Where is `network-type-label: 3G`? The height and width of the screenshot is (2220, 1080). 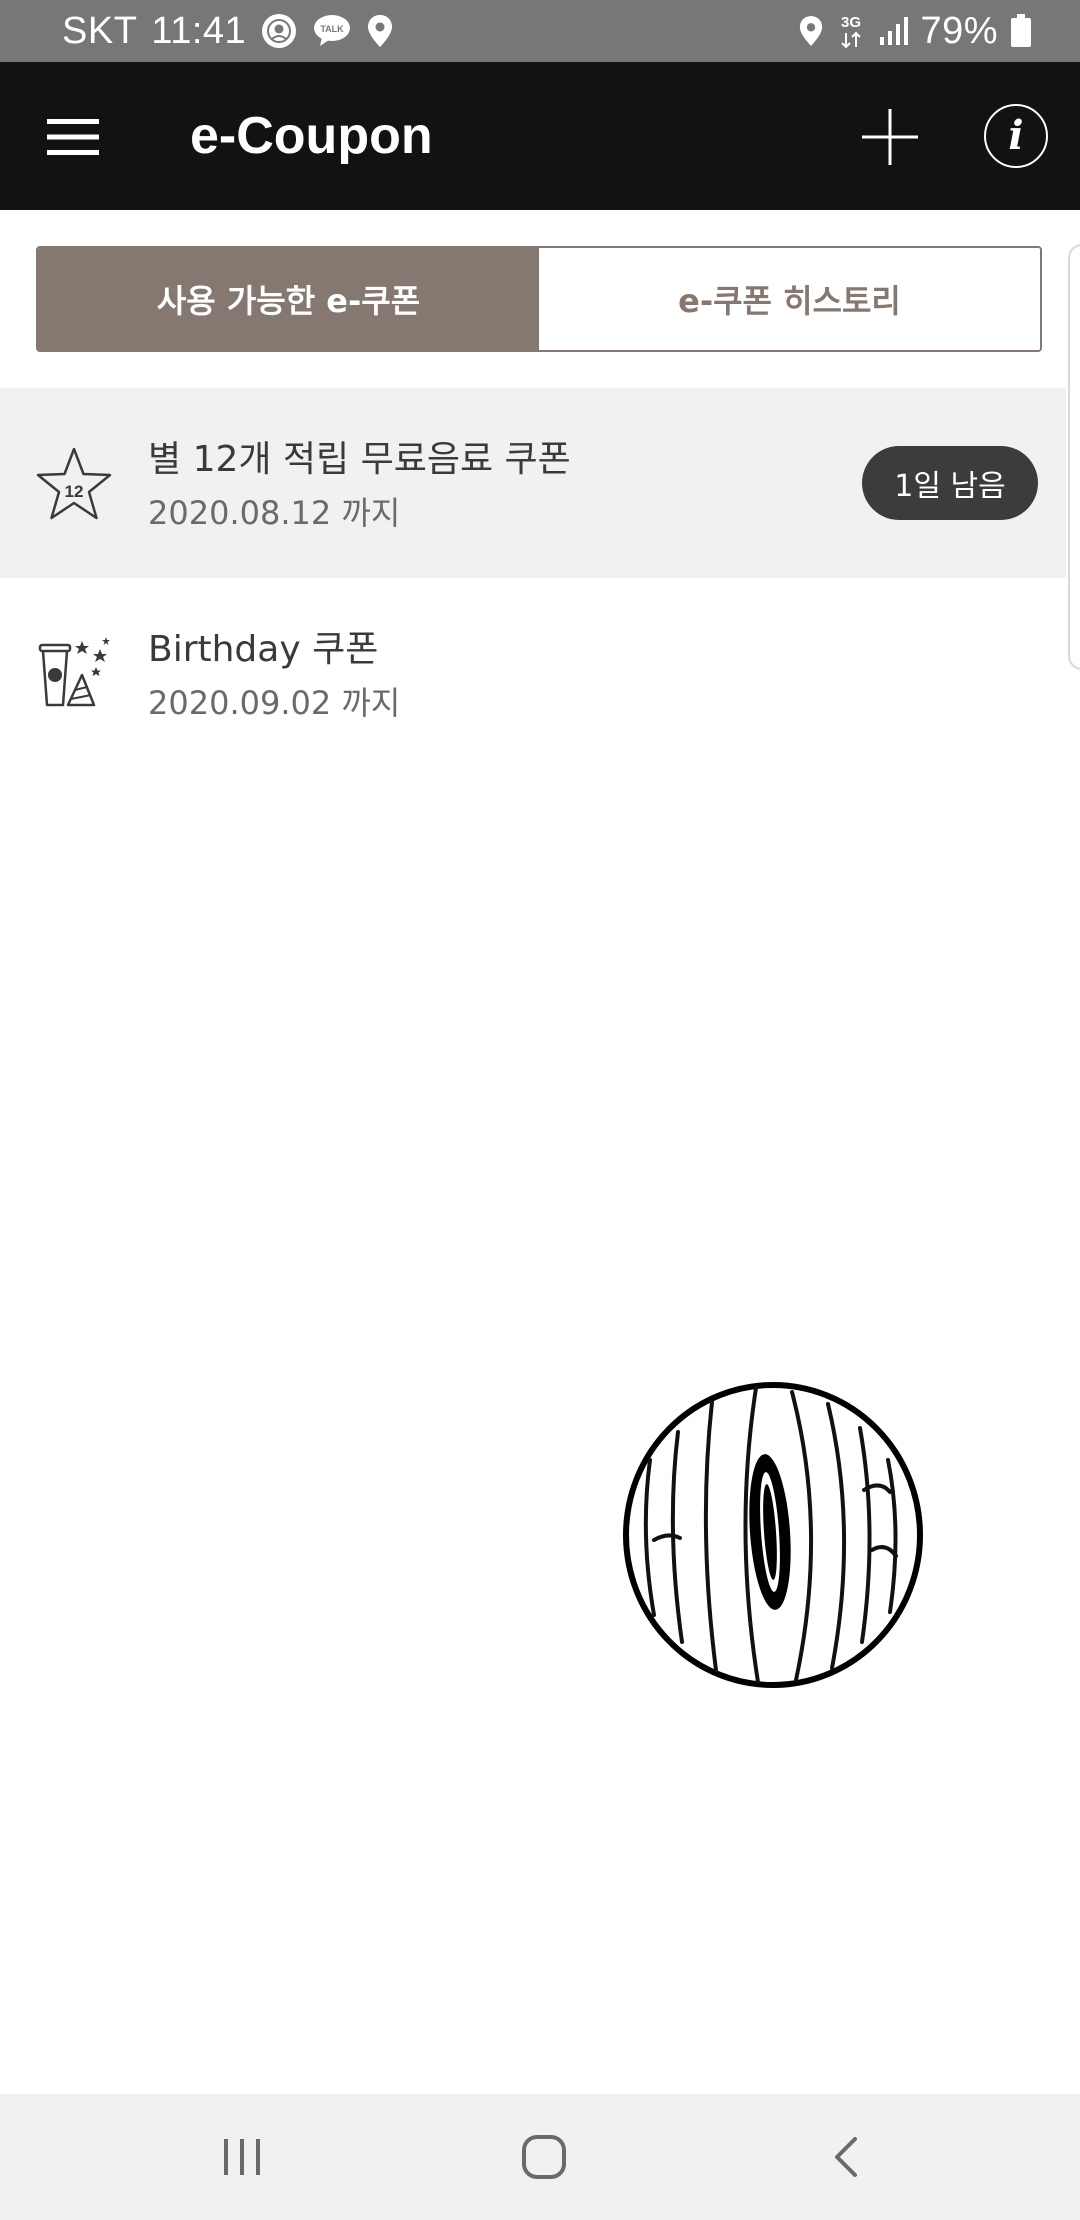
network-type-label: 3G is located at coordinates (851, 22).